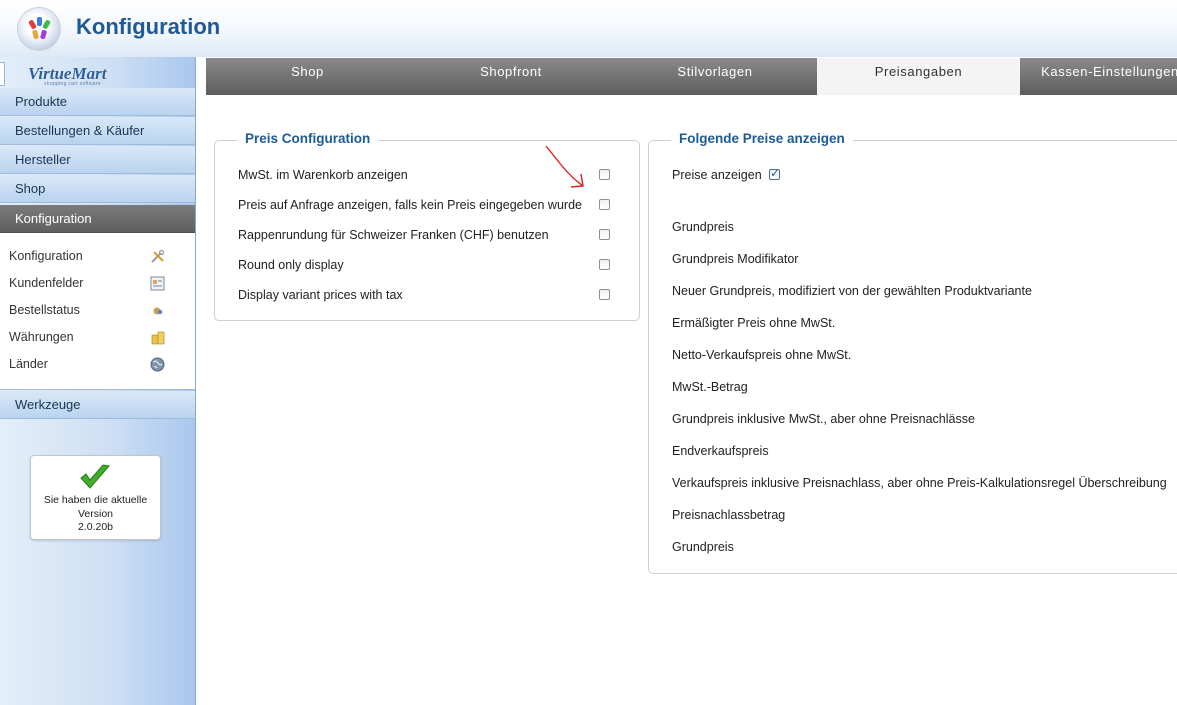 This screenshot has height=705, width=1177. I want to click on status-icon, so click(158, 311).